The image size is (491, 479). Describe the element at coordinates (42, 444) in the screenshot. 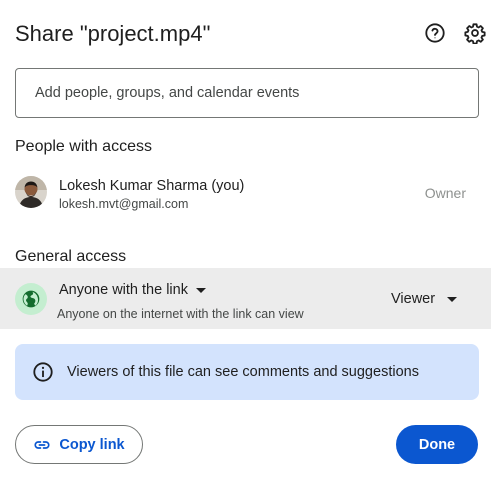

I see `link-icon` at that location.